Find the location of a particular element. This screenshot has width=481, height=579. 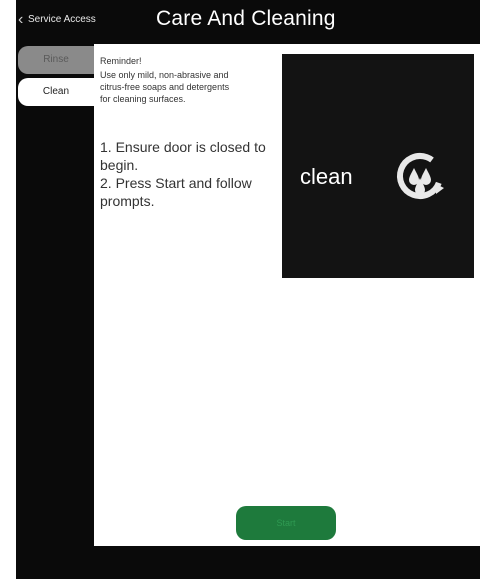

top-bar: ‹ Service Access Care And Cleaning is located at coordinates (248, 22).